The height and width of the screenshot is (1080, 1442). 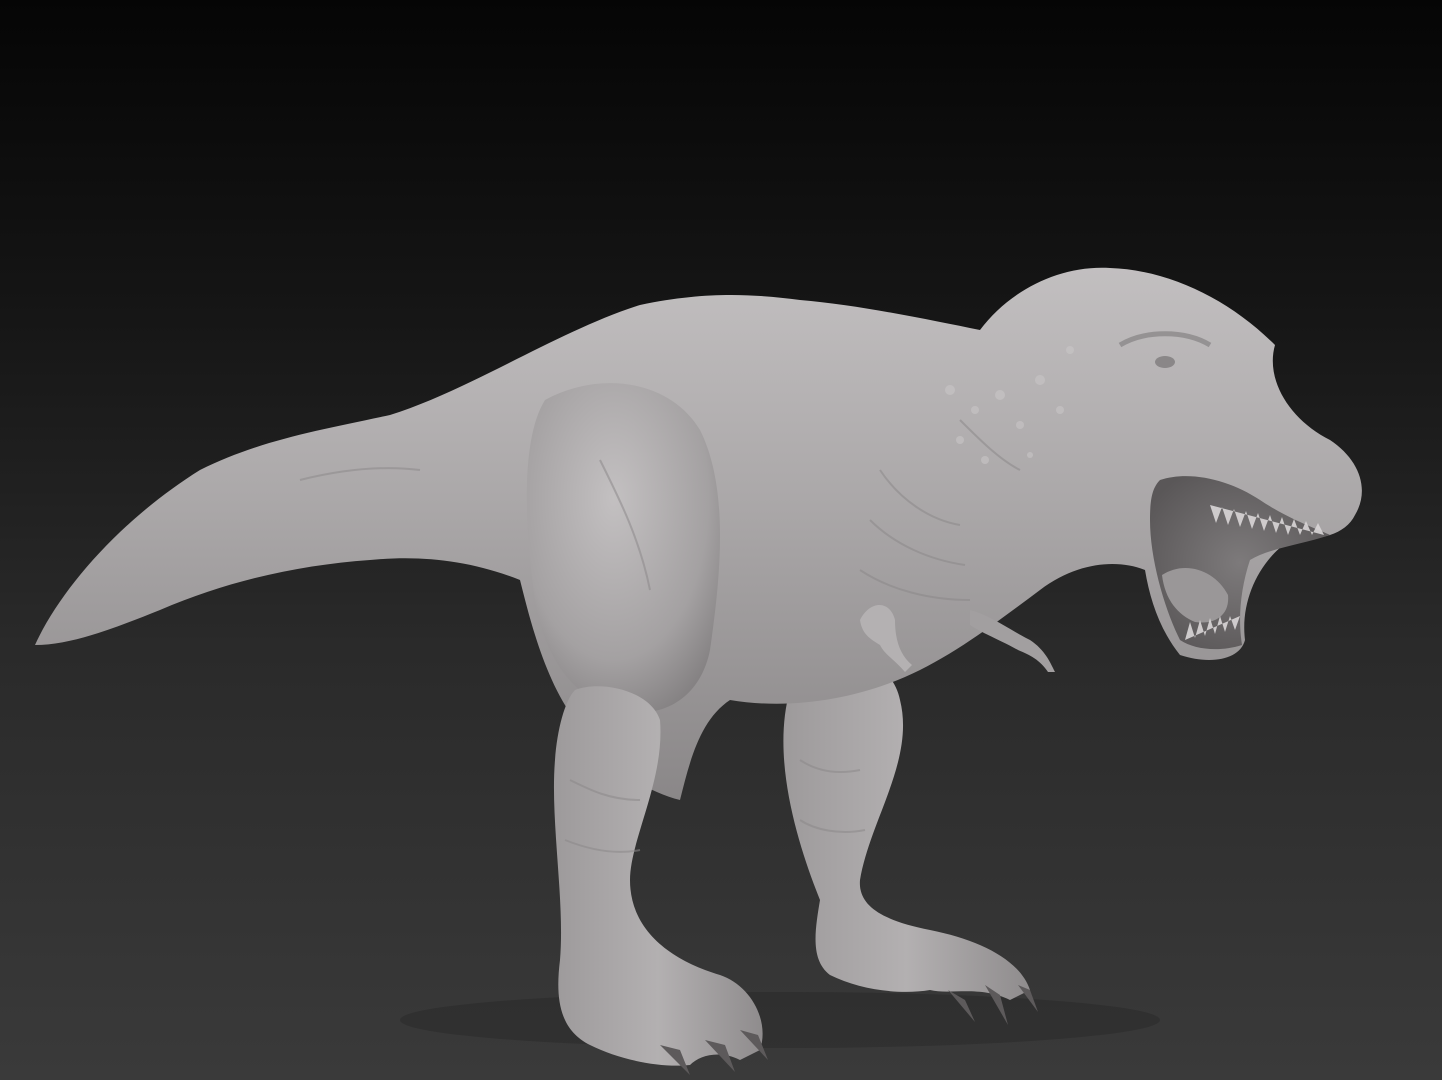 I want to click on near-leg, so click(x=658, y=876).